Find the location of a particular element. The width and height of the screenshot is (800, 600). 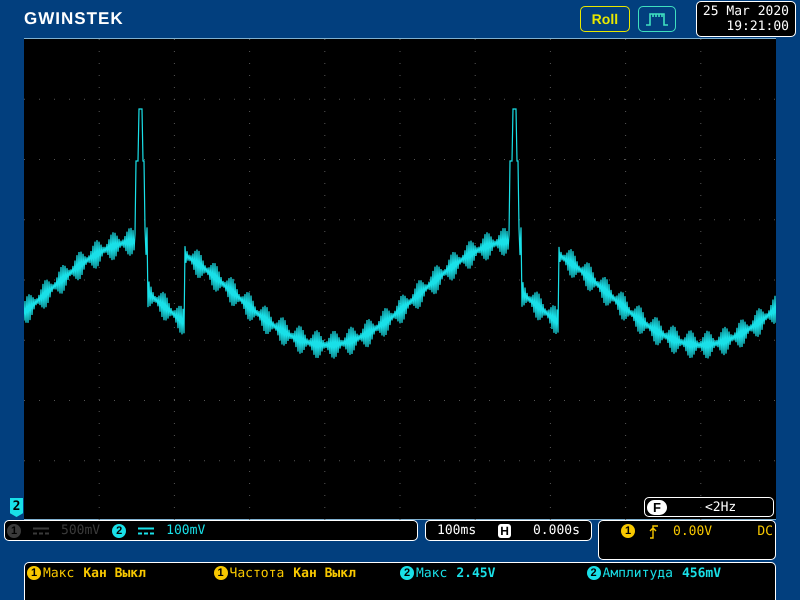

rising-edge-icon is located at coordinates (654, 531).